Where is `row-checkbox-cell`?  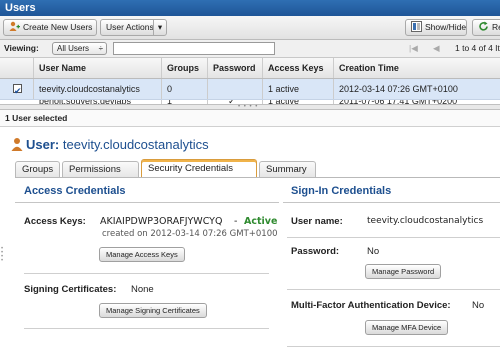 row-checkbox-cell is located at coordinates (17, 89).